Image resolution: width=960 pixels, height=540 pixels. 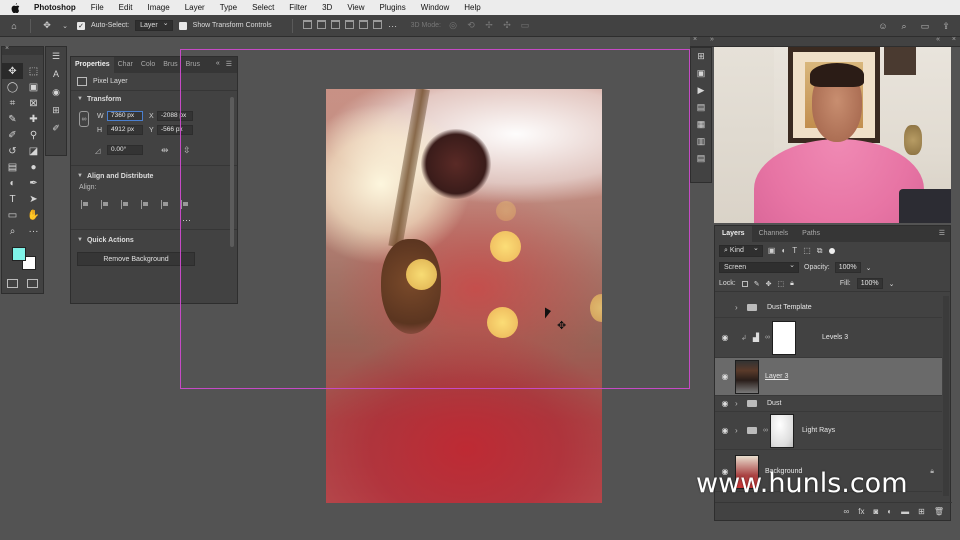 I want to click on menu-view: View, so click(x=355, y=7).